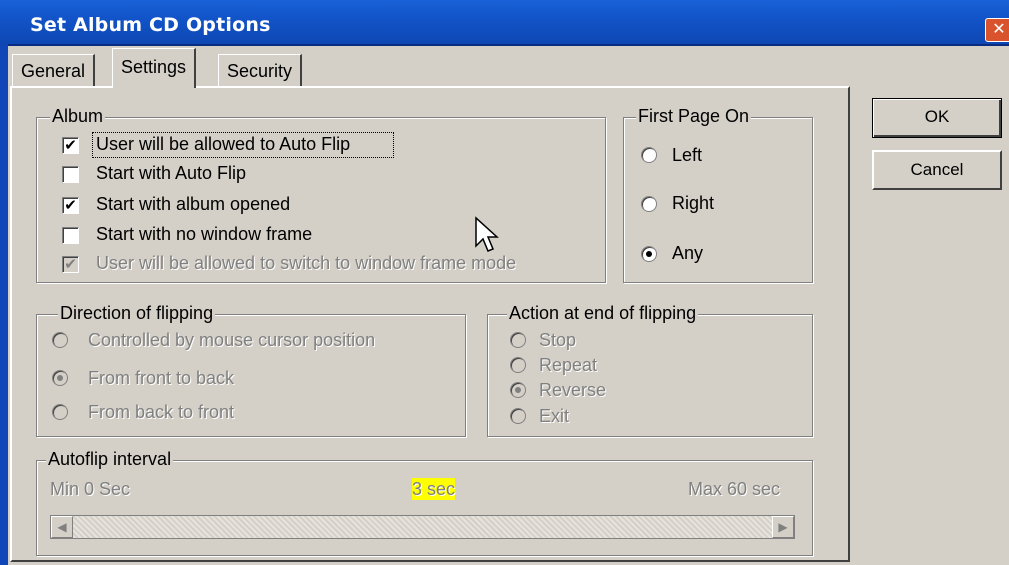  Describe the element at coordinates (573, 390) in the screenshot. I see `end-action-reverse-label: Reverse` at that location.